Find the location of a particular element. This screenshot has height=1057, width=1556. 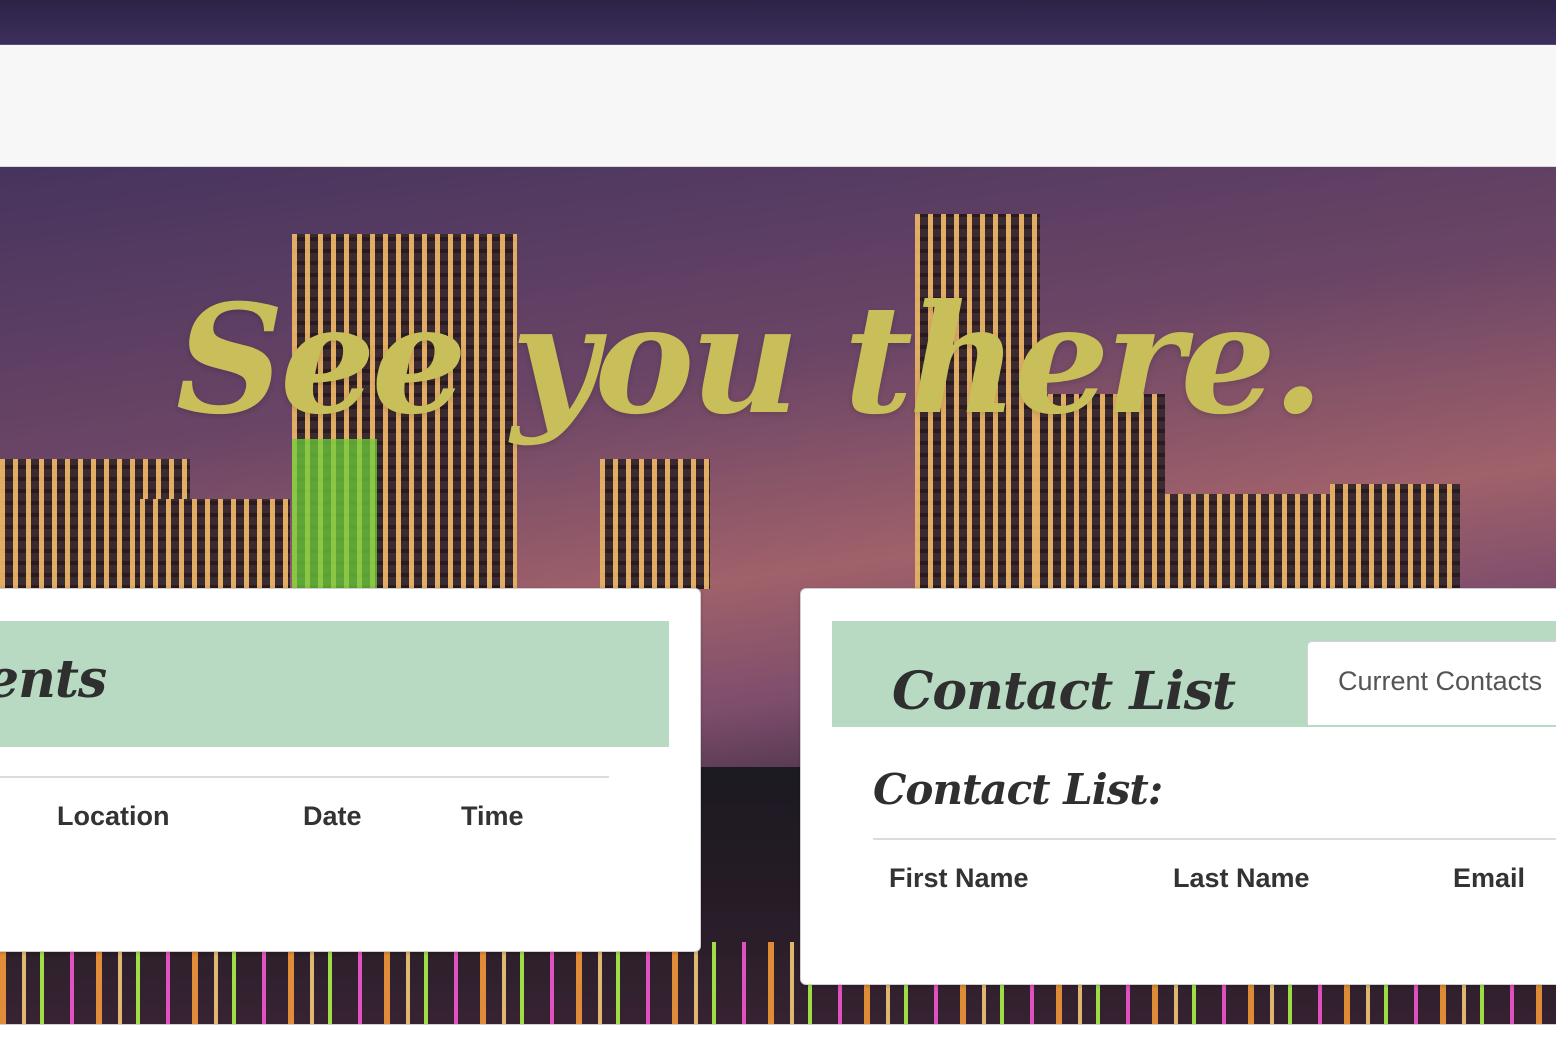

tab-current-contacts: Current Contacts is located at coordinates (1431, 683).